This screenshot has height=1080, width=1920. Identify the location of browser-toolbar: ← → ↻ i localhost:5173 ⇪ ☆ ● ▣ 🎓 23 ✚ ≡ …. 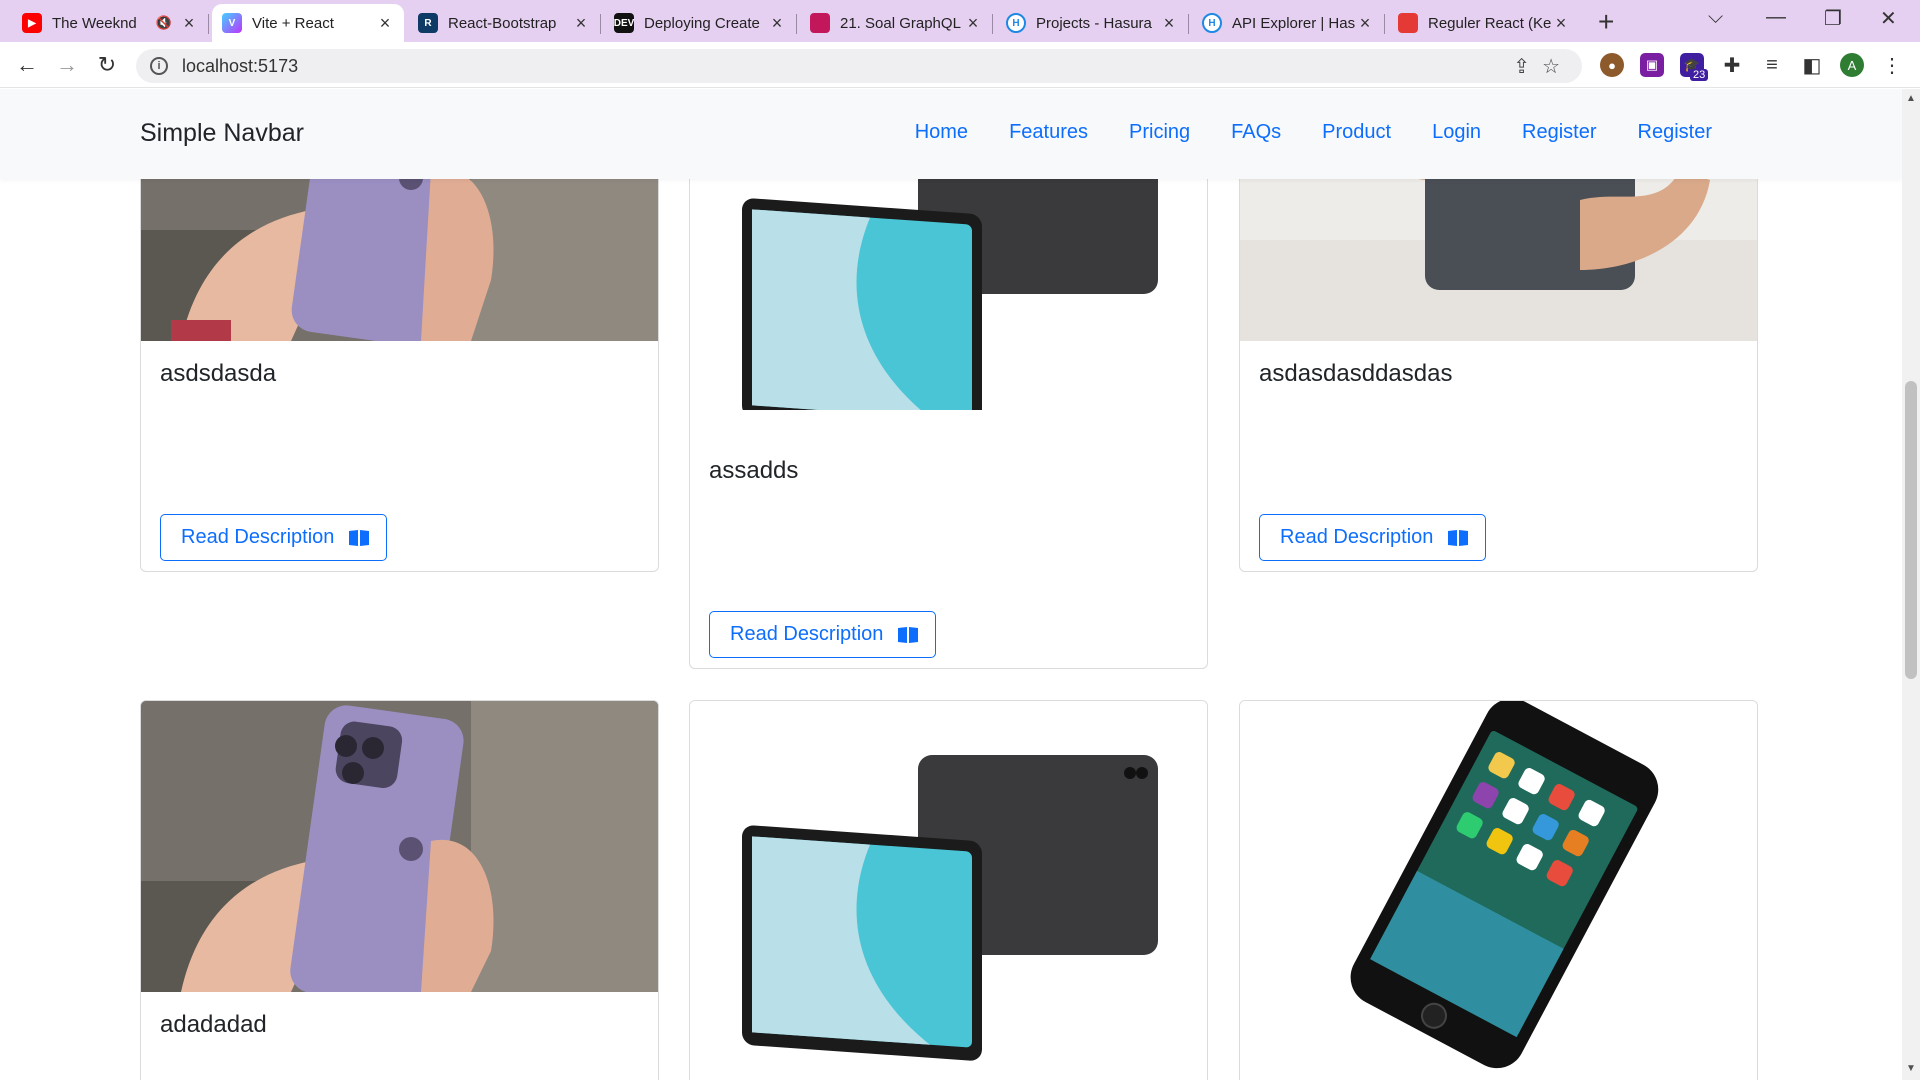
(960, 65).